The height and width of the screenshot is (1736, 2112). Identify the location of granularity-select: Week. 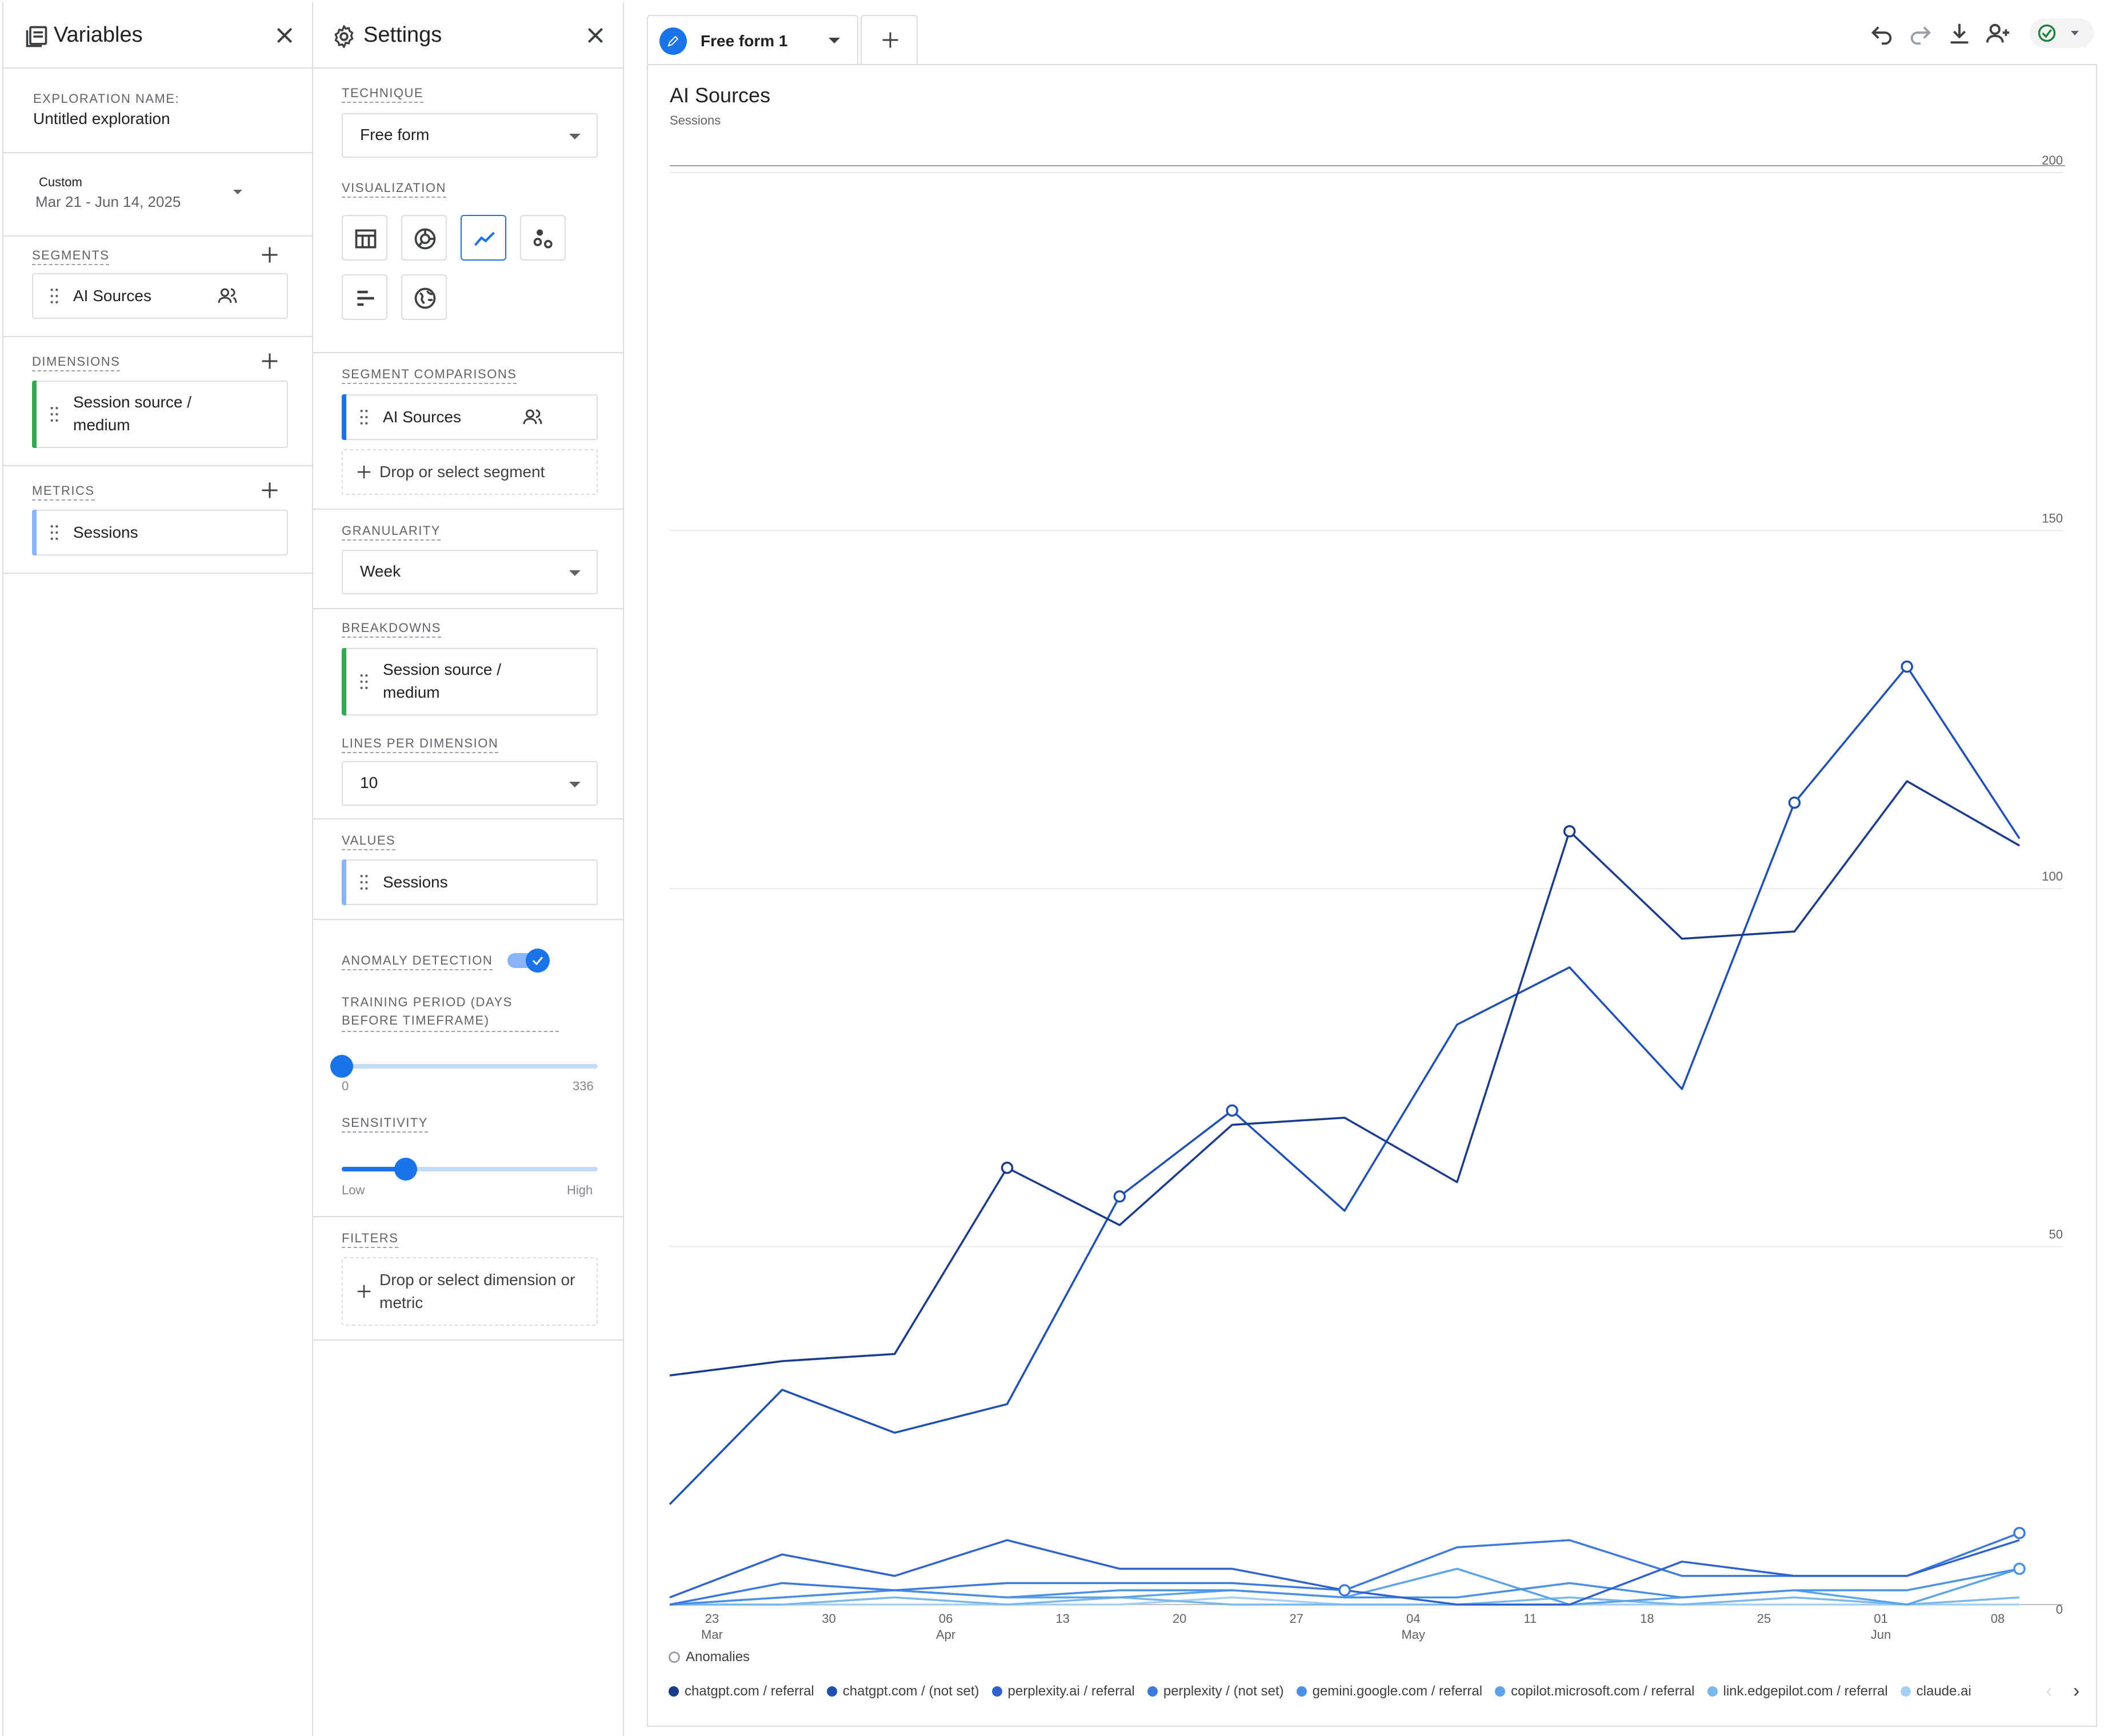
(470, 572).